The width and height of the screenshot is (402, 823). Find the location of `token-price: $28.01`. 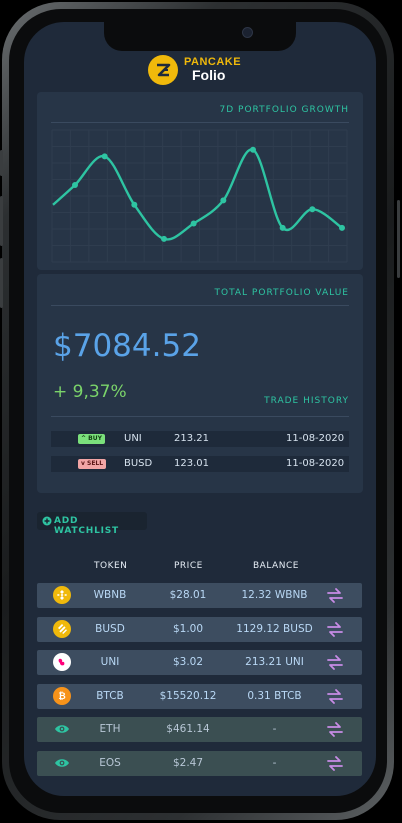

token-price: $28.01 is located at coordinates (188, 595).